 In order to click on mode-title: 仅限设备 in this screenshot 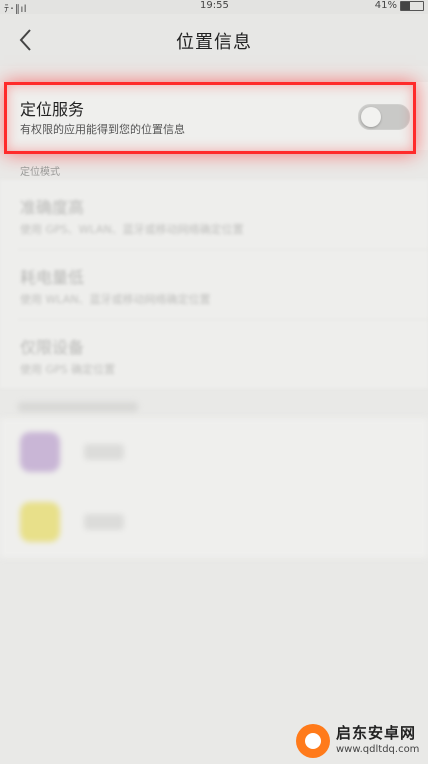, I will do `click(52, 347)`.